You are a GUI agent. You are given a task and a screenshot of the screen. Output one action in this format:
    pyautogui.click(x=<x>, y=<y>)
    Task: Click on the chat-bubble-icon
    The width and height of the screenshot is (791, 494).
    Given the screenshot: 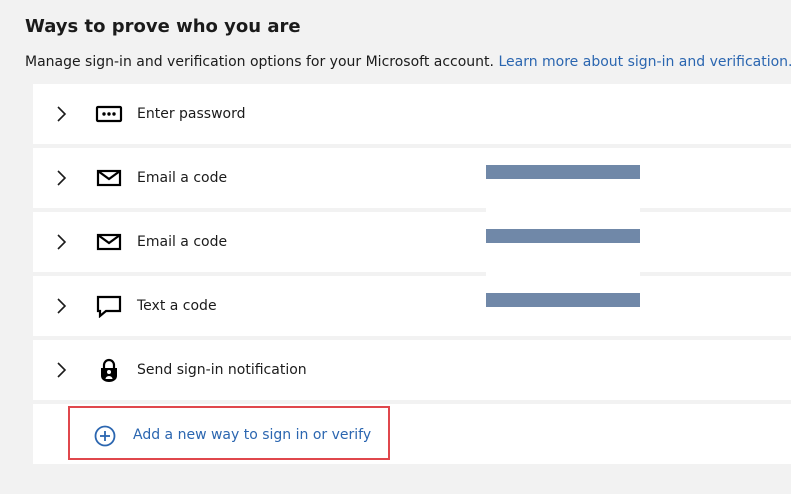 What is the action you would take?
    pyautogui.click(x=109, y=306)
    